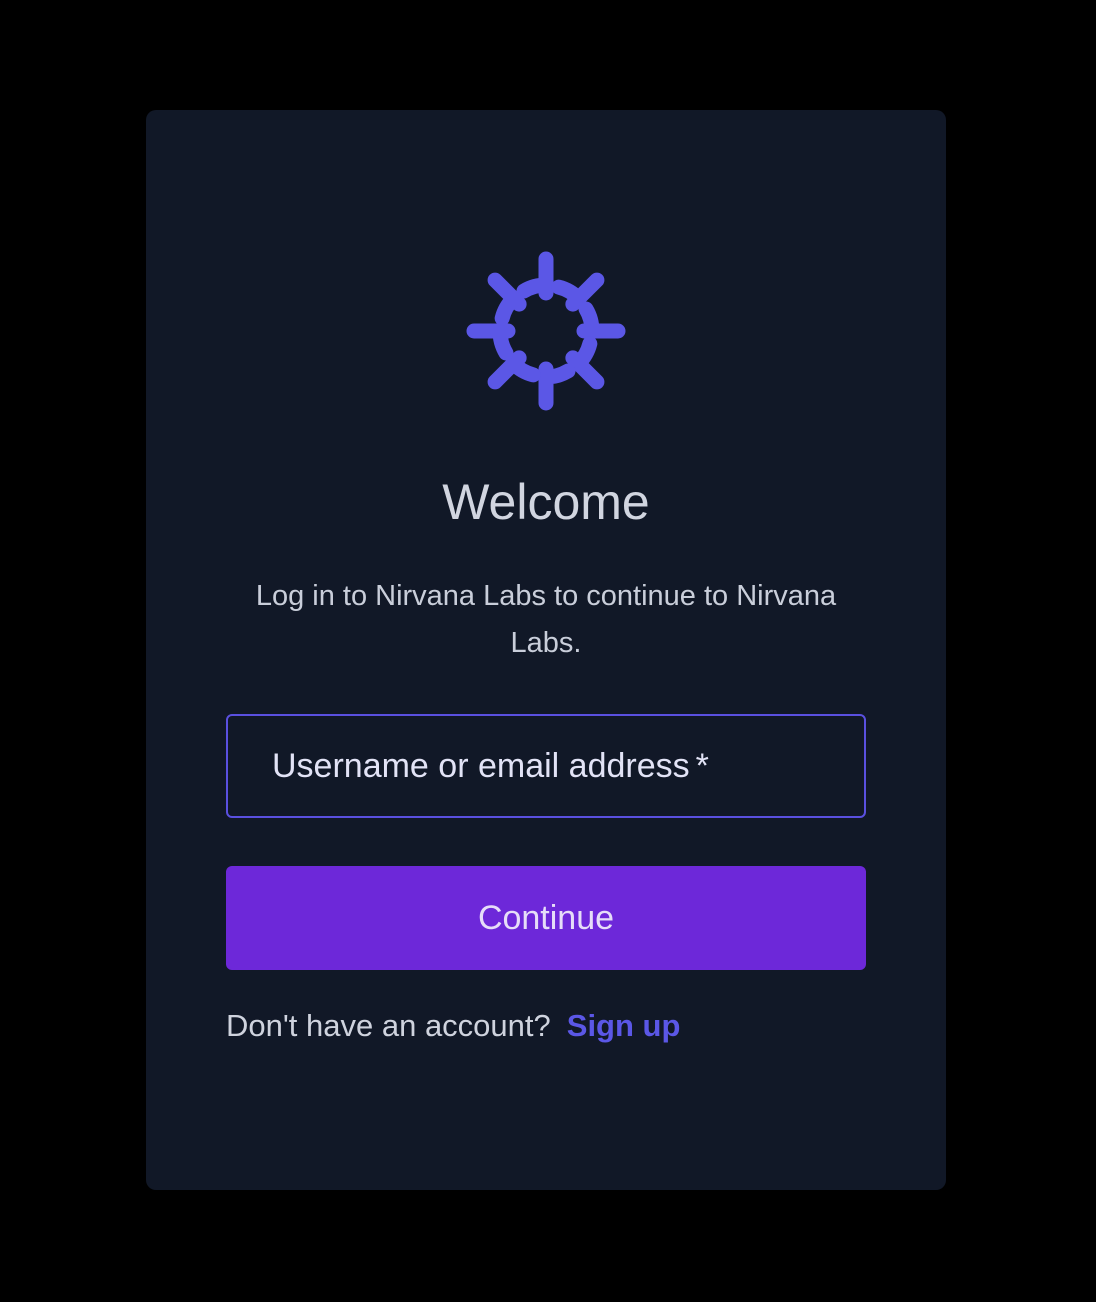 This screenshot has height=1302, width=1096. I want to click on continue-button: Continue, so click(546, 918).